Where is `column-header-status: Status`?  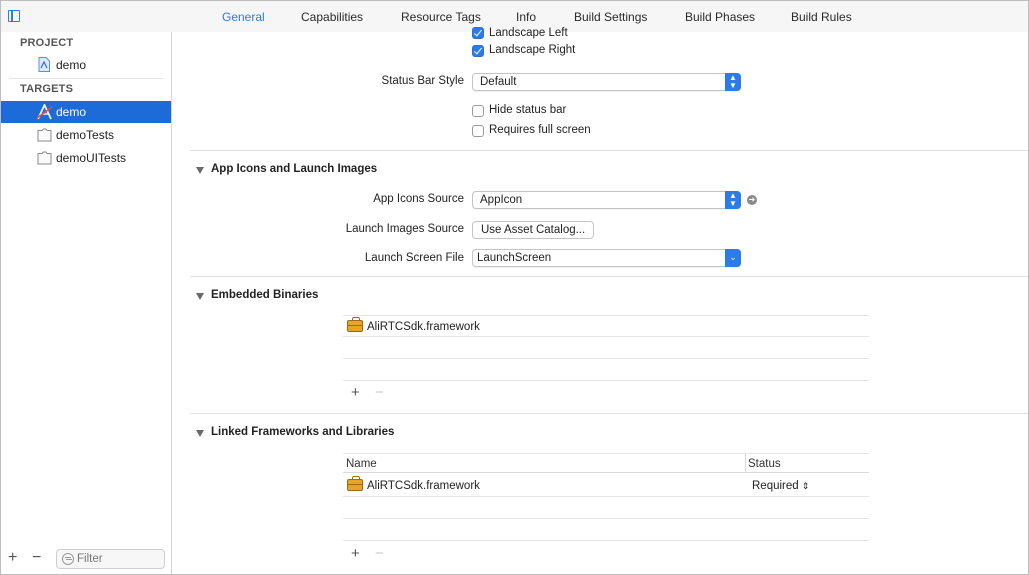
column-header-status: Status is located at coordinates (764, 464).